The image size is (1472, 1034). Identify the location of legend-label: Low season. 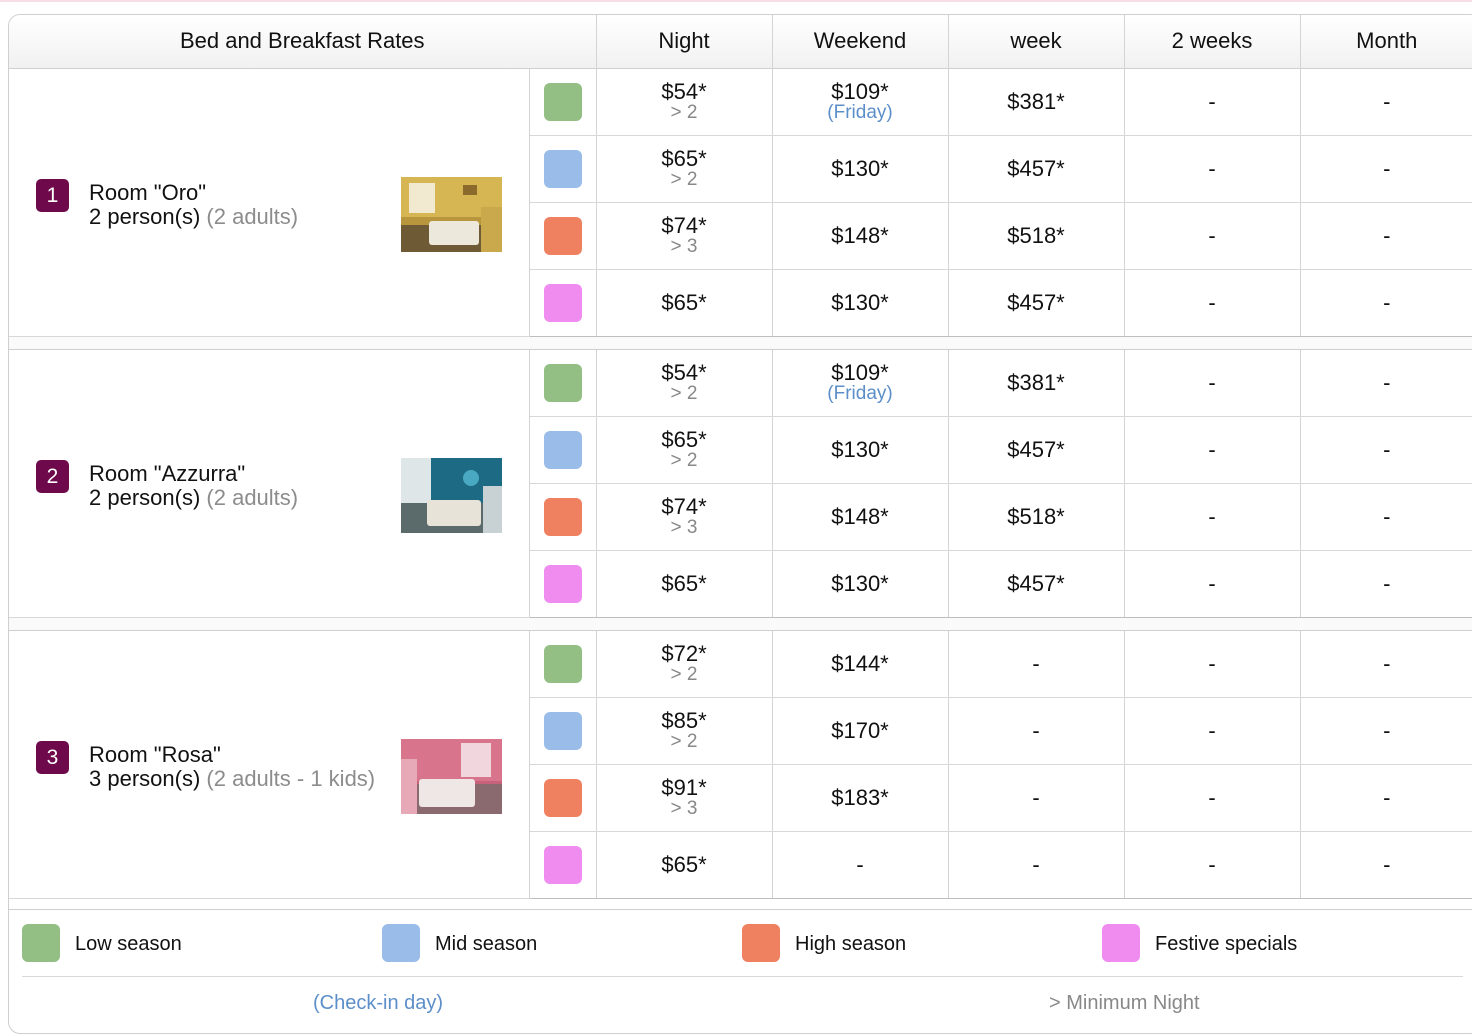
(128, 944).